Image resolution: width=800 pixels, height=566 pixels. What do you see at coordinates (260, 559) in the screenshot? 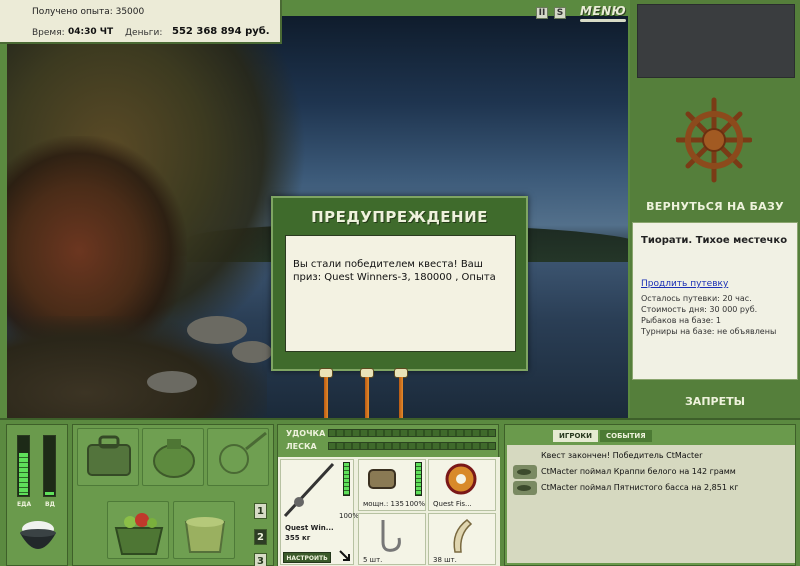
I see `inventory-page-3: 3` at bounding box center [260, 559].